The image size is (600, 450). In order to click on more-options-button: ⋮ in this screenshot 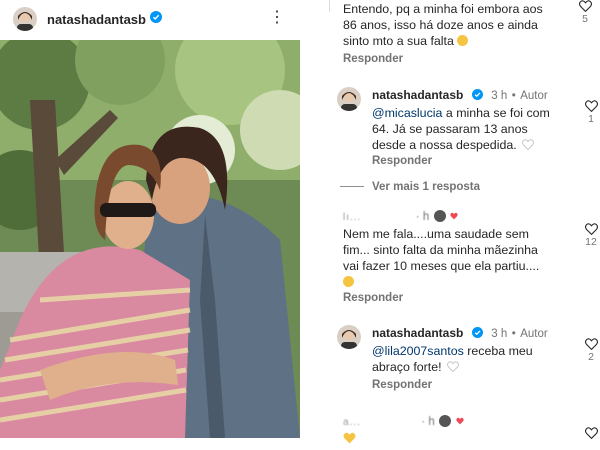, I will do `click(277, 18)`.